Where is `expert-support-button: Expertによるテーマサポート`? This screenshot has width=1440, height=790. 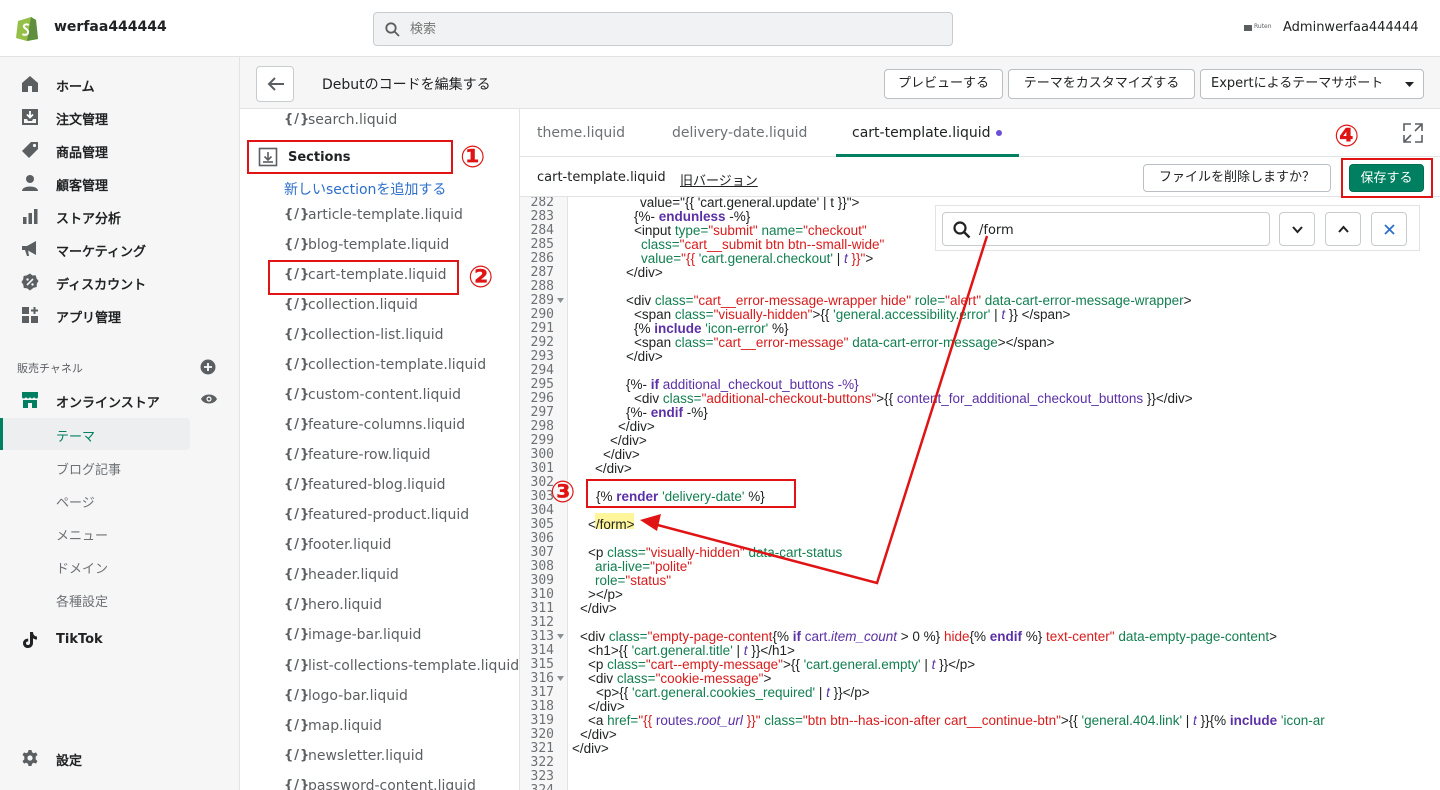
expert-support-button: Expertによるテーマサポート is located at coordinates (1312, 84).